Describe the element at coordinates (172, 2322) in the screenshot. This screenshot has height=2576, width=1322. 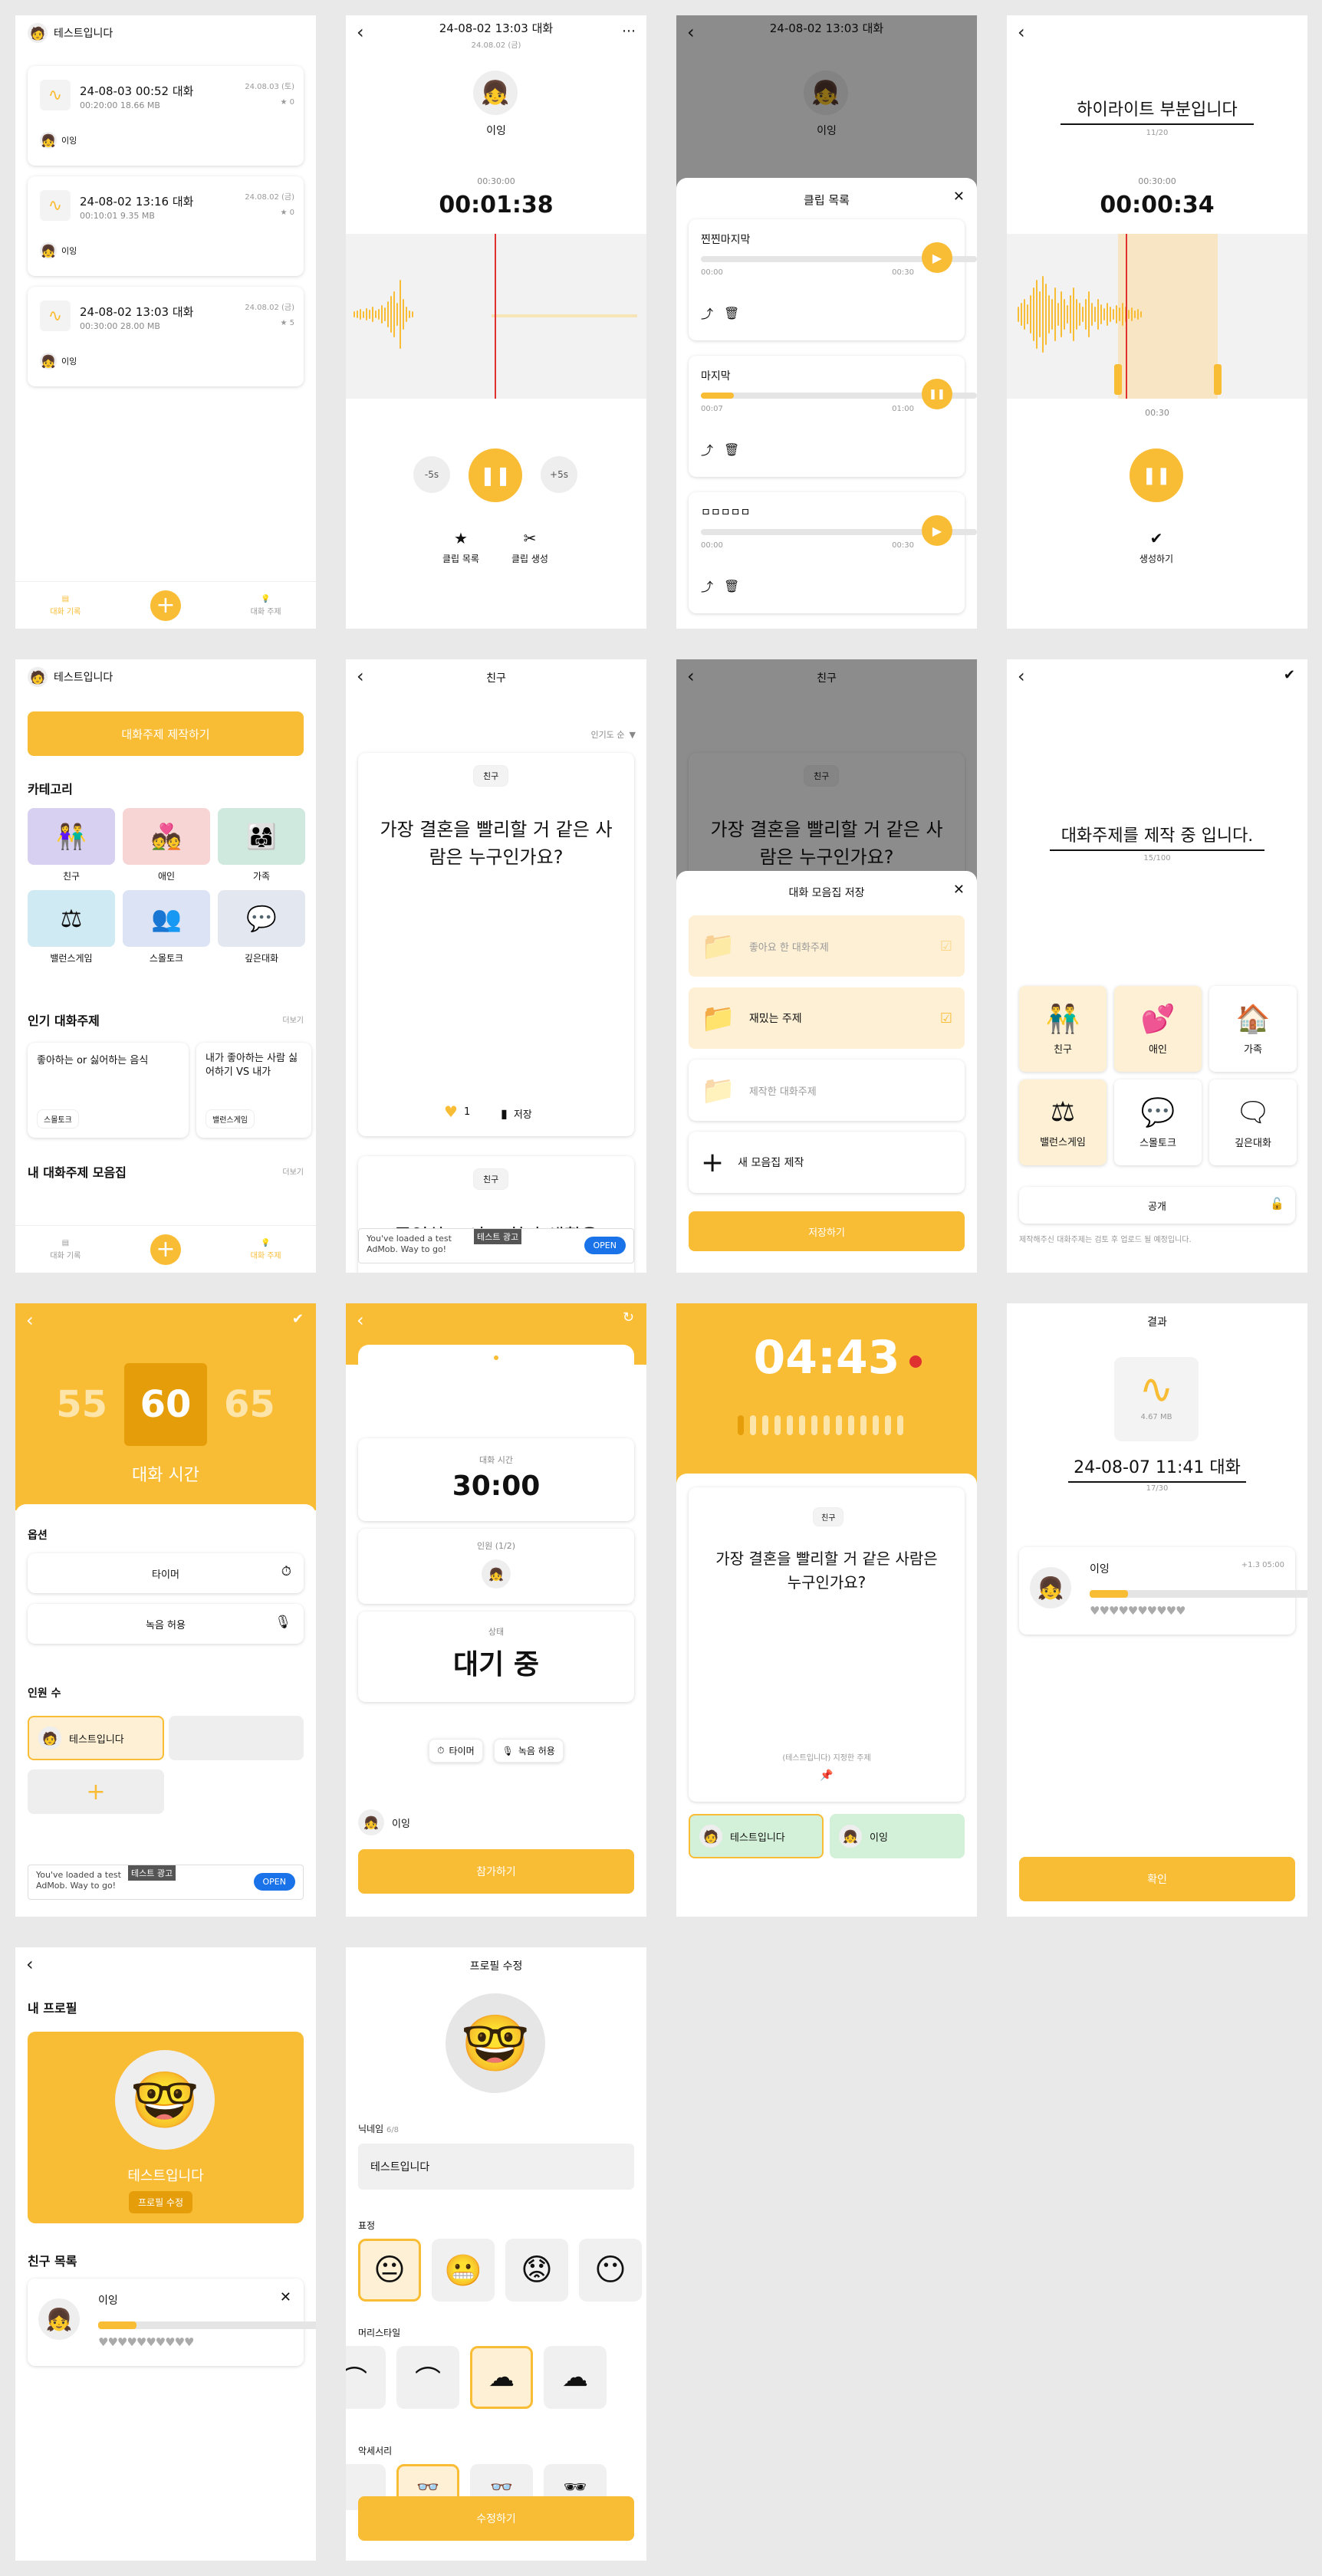
I see `friend-card: 👧 이잉 ✕ ♥♥♥♥♥♥♥♥♥♥` at that location.